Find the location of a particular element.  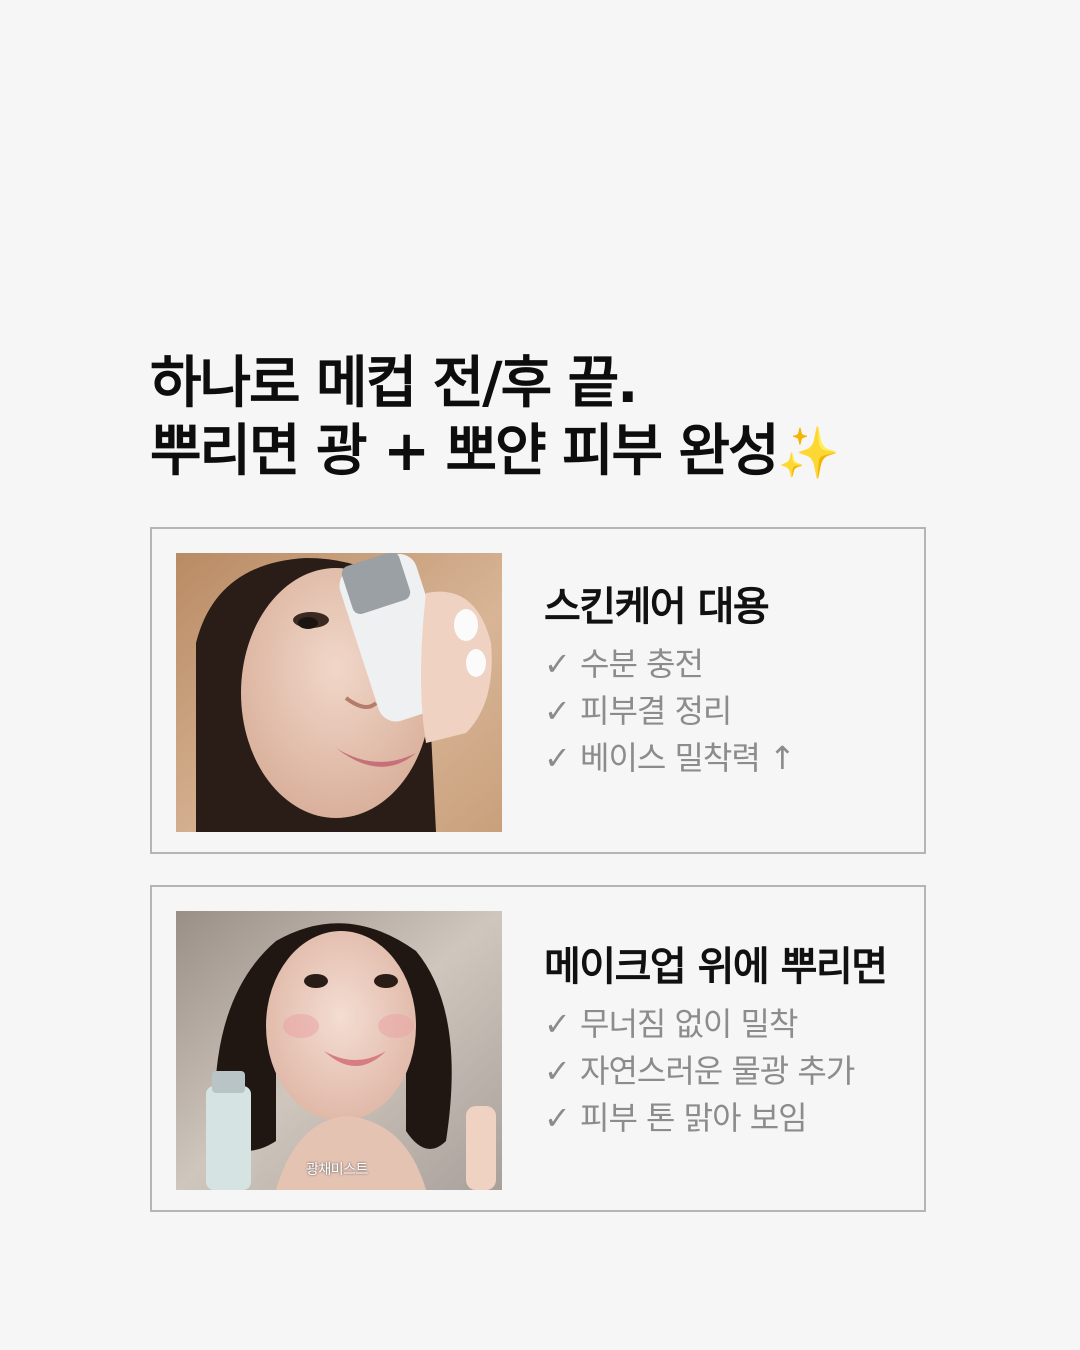

list-item: ✓ 피부결 정리 is located at coordinates (724, 711).